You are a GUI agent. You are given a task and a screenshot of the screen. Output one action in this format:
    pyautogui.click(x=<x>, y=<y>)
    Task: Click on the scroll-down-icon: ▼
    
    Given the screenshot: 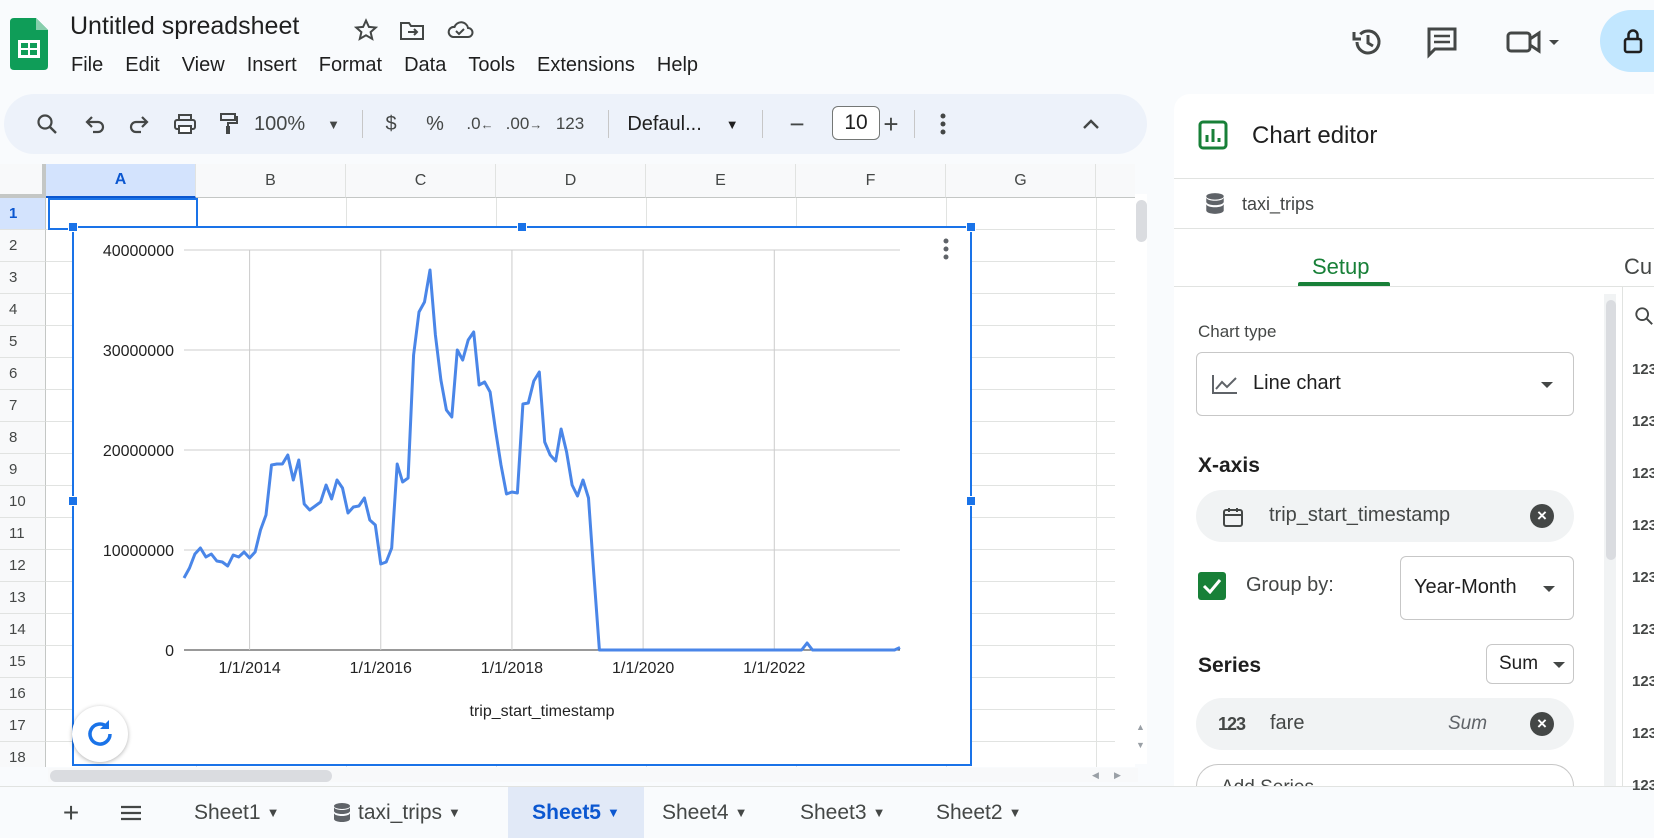 What is the action you would take?
    pyautogui.click(x=1140, y=745)
    